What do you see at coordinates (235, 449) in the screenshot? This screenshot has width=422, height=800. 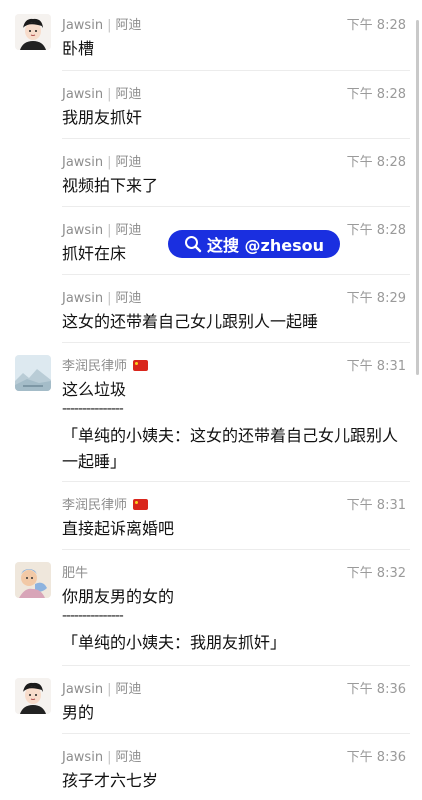 I see `quoted-reply: 「单纯的小姨夫：这女的还带着自己女儿跟别人一起睡」` at bounding box center [235, 449].